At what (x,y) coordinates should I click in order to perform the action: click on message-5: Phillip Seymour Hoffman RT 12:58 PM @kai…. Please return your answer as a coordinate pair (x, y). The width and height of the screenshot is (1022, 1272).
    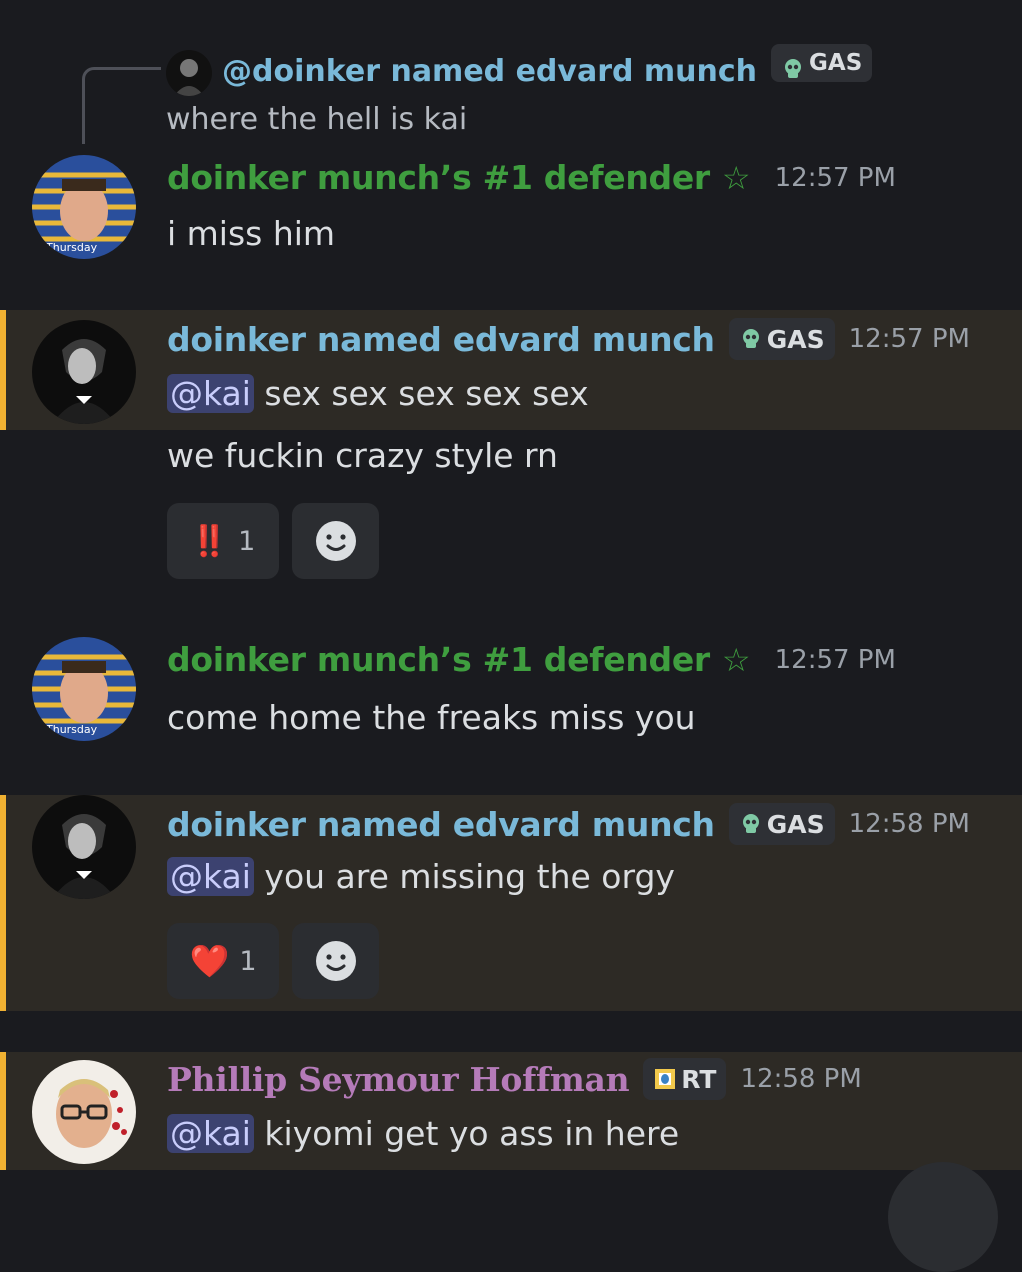
    Looking at the image, I should click on (511, 1111).